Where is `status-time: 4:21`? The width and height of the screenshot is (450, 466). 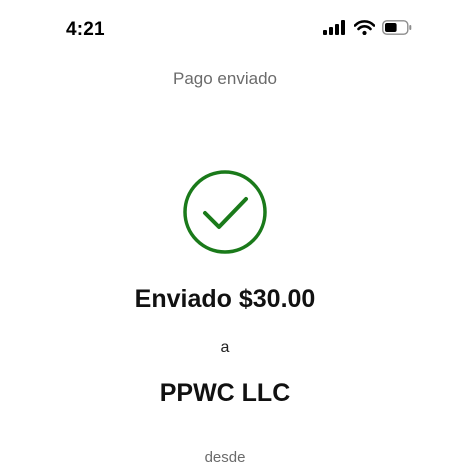
status-time: 4:21 is located at coordinates (85, 29).